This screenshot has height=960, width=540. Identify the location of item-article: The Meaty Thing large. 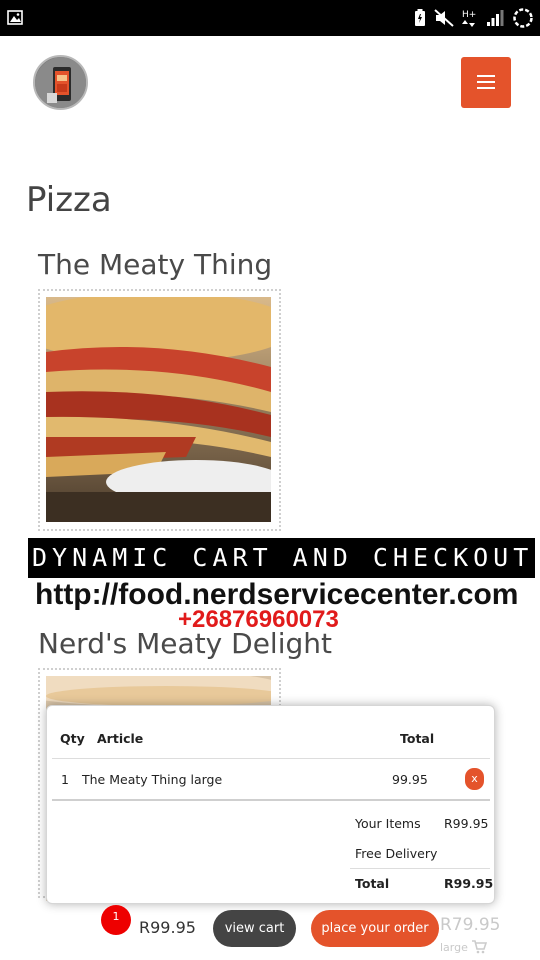
(152, 779).